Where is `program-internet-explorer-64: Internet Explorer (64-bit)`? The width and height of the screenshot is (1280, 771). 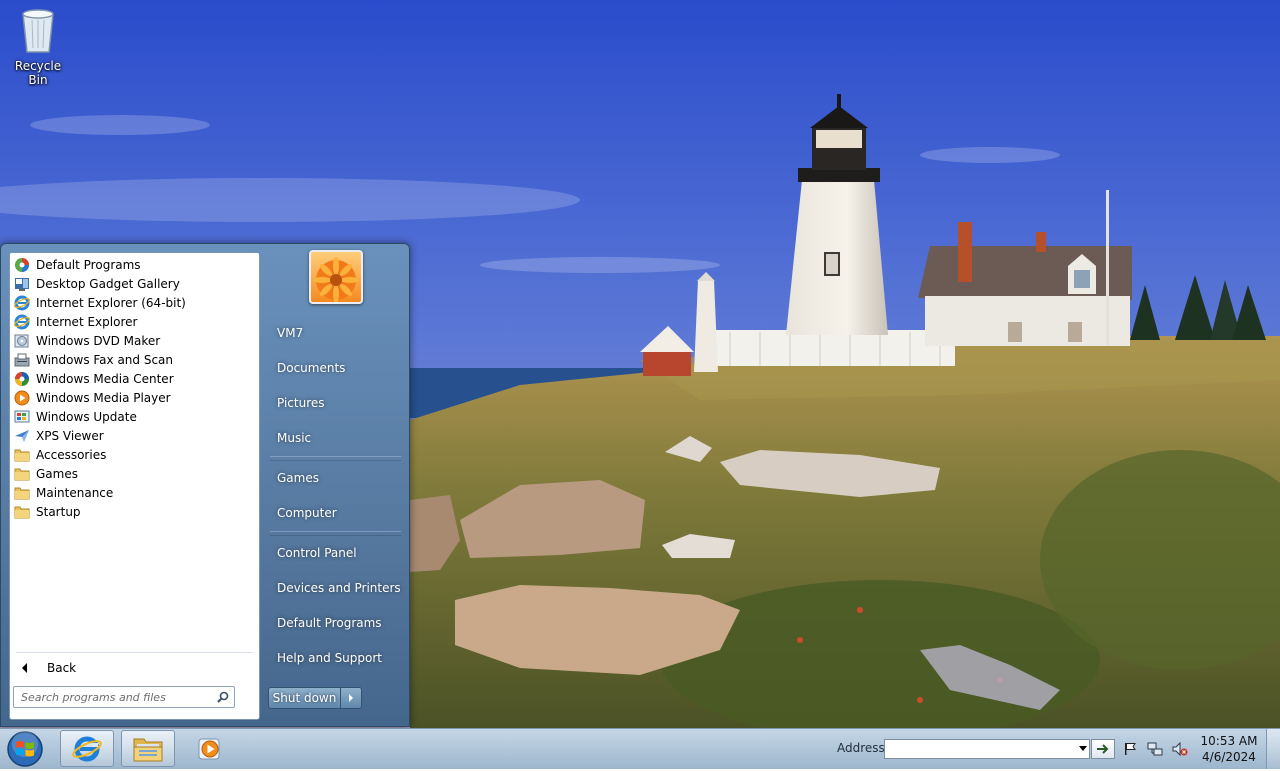
program-internet-explorer-64: Internet Explorer (64-bit) is located at coordinates (134, 302).